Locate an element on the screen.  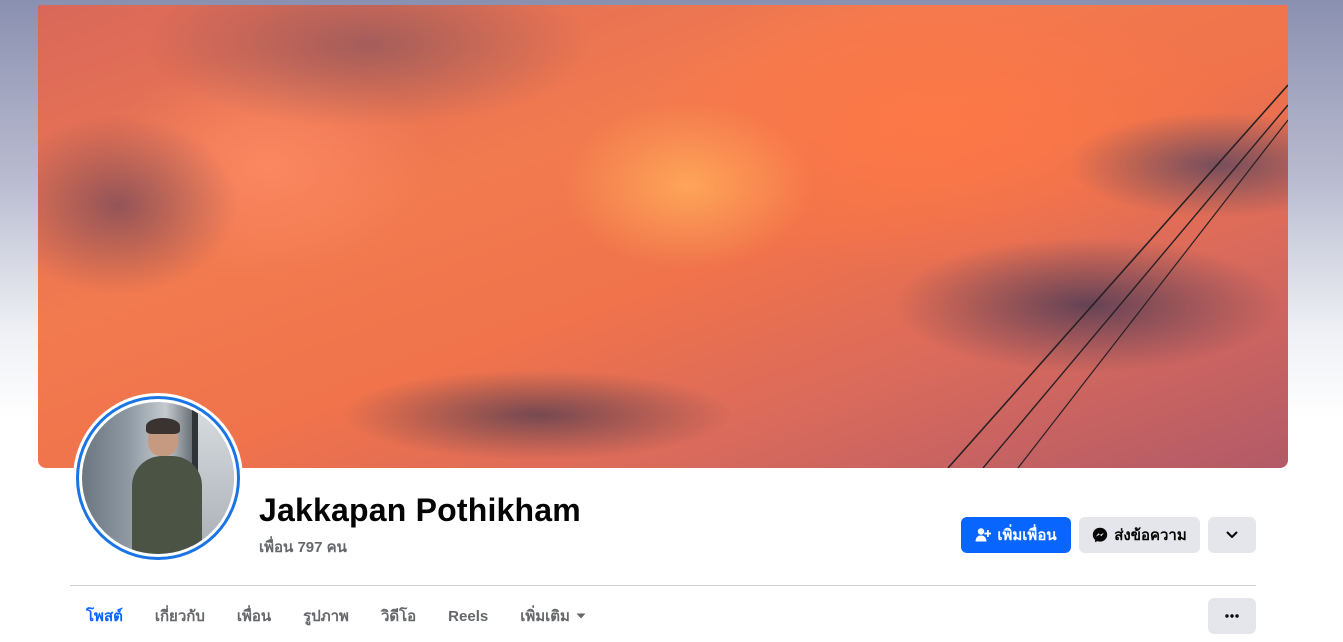
message-button: ส่งข้อความ is located at coordinates (1139, 535).